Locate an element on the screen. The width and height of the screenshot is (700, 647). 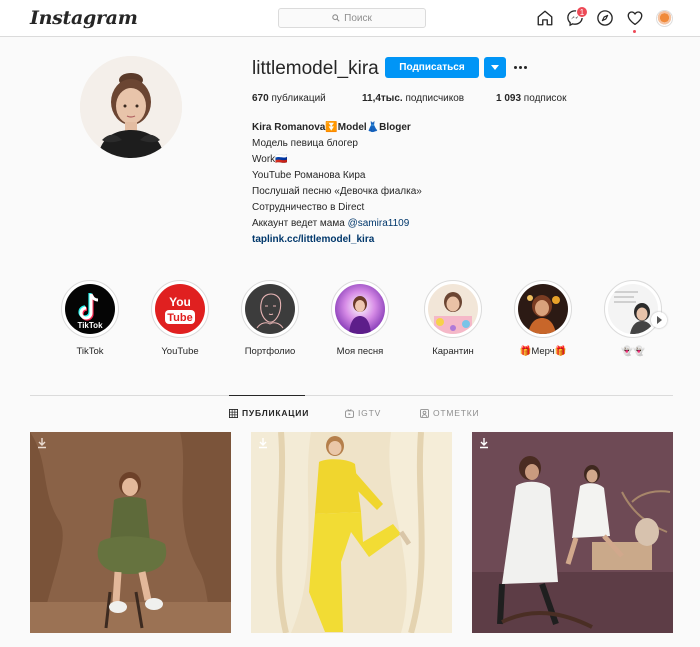
tab-tagged: ОТМЕТКИ is located at coordinates (449, 413).